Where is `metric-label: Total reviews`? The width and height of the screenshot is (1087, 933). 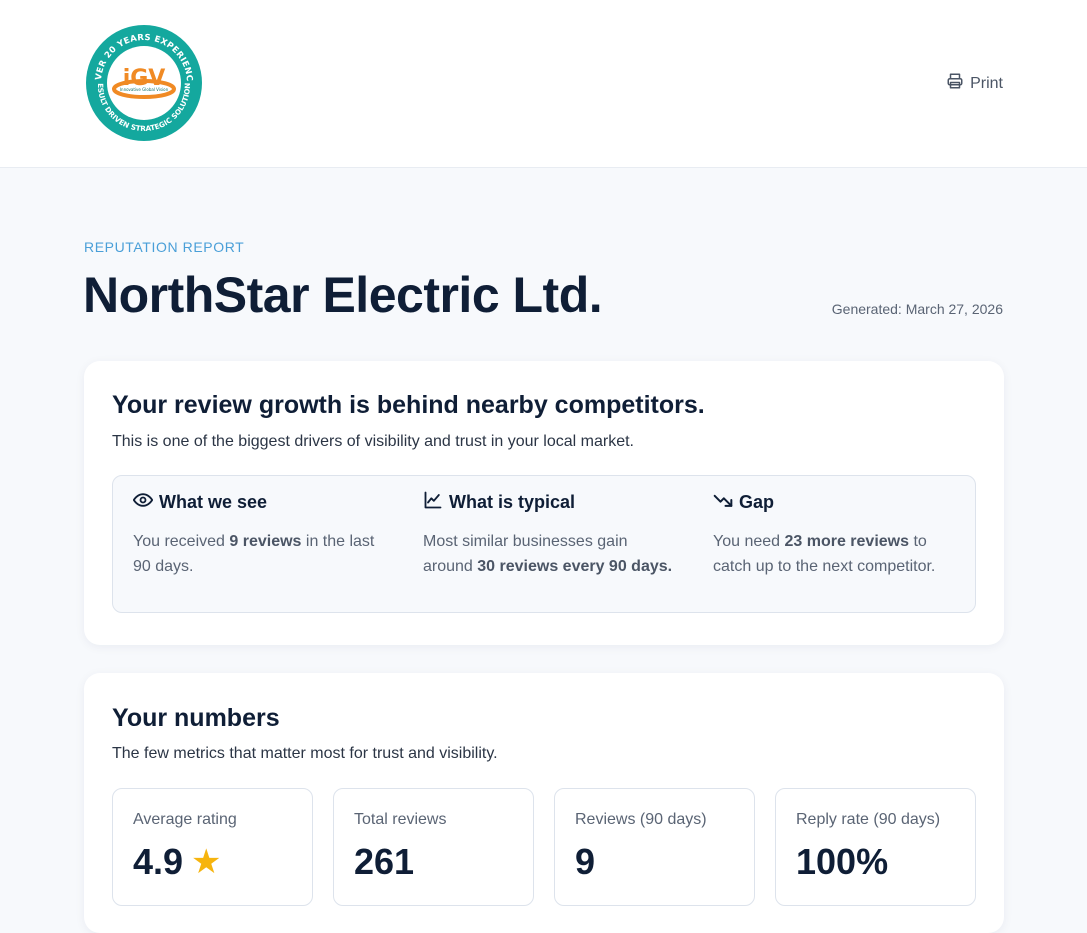 metric-label: Total reviews is located at coordinates (400, 819).